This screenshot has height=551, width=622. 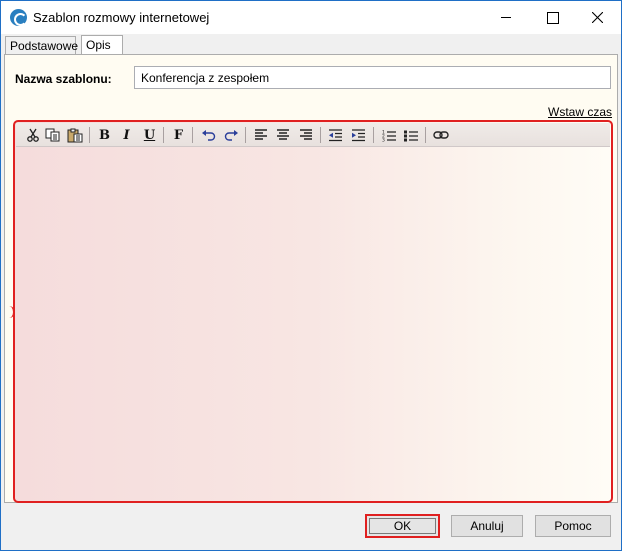 What do you see at coordinates (230, 135) in the screenshot?
I see `redo-icon` at bounding box center [230, 135].